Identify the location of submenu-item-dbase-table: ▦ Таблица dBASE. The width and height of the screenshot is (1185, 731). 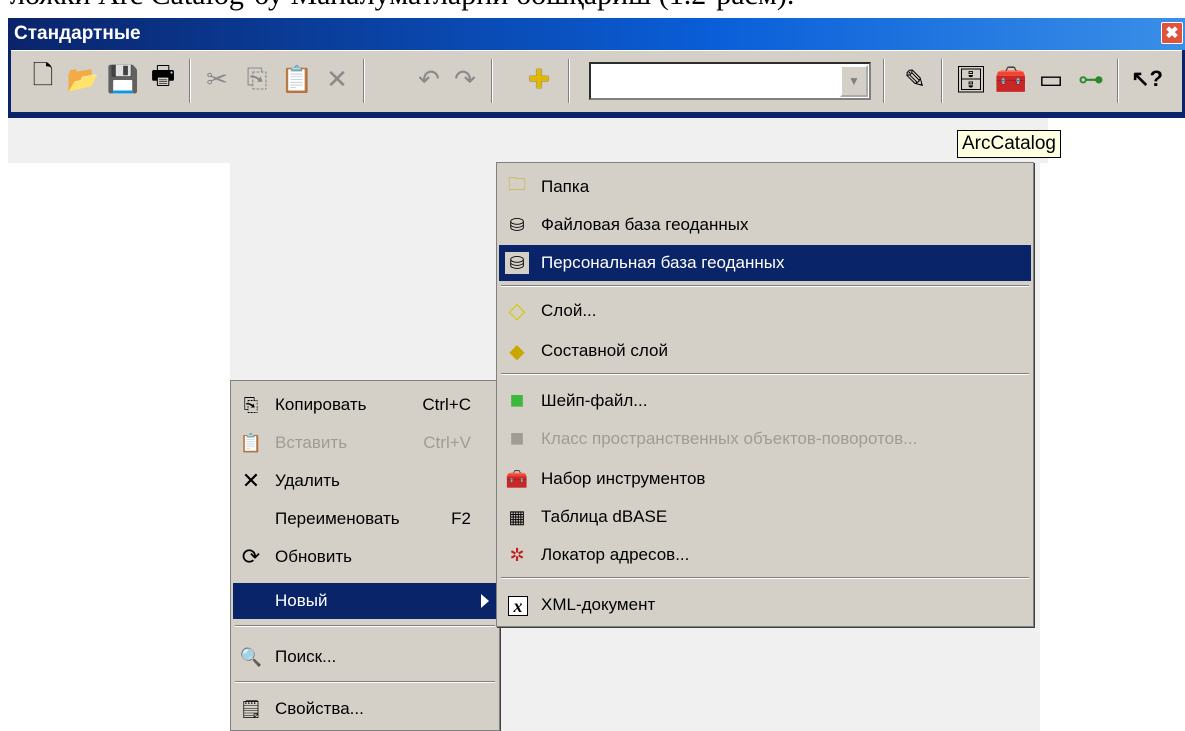
(765, 517).